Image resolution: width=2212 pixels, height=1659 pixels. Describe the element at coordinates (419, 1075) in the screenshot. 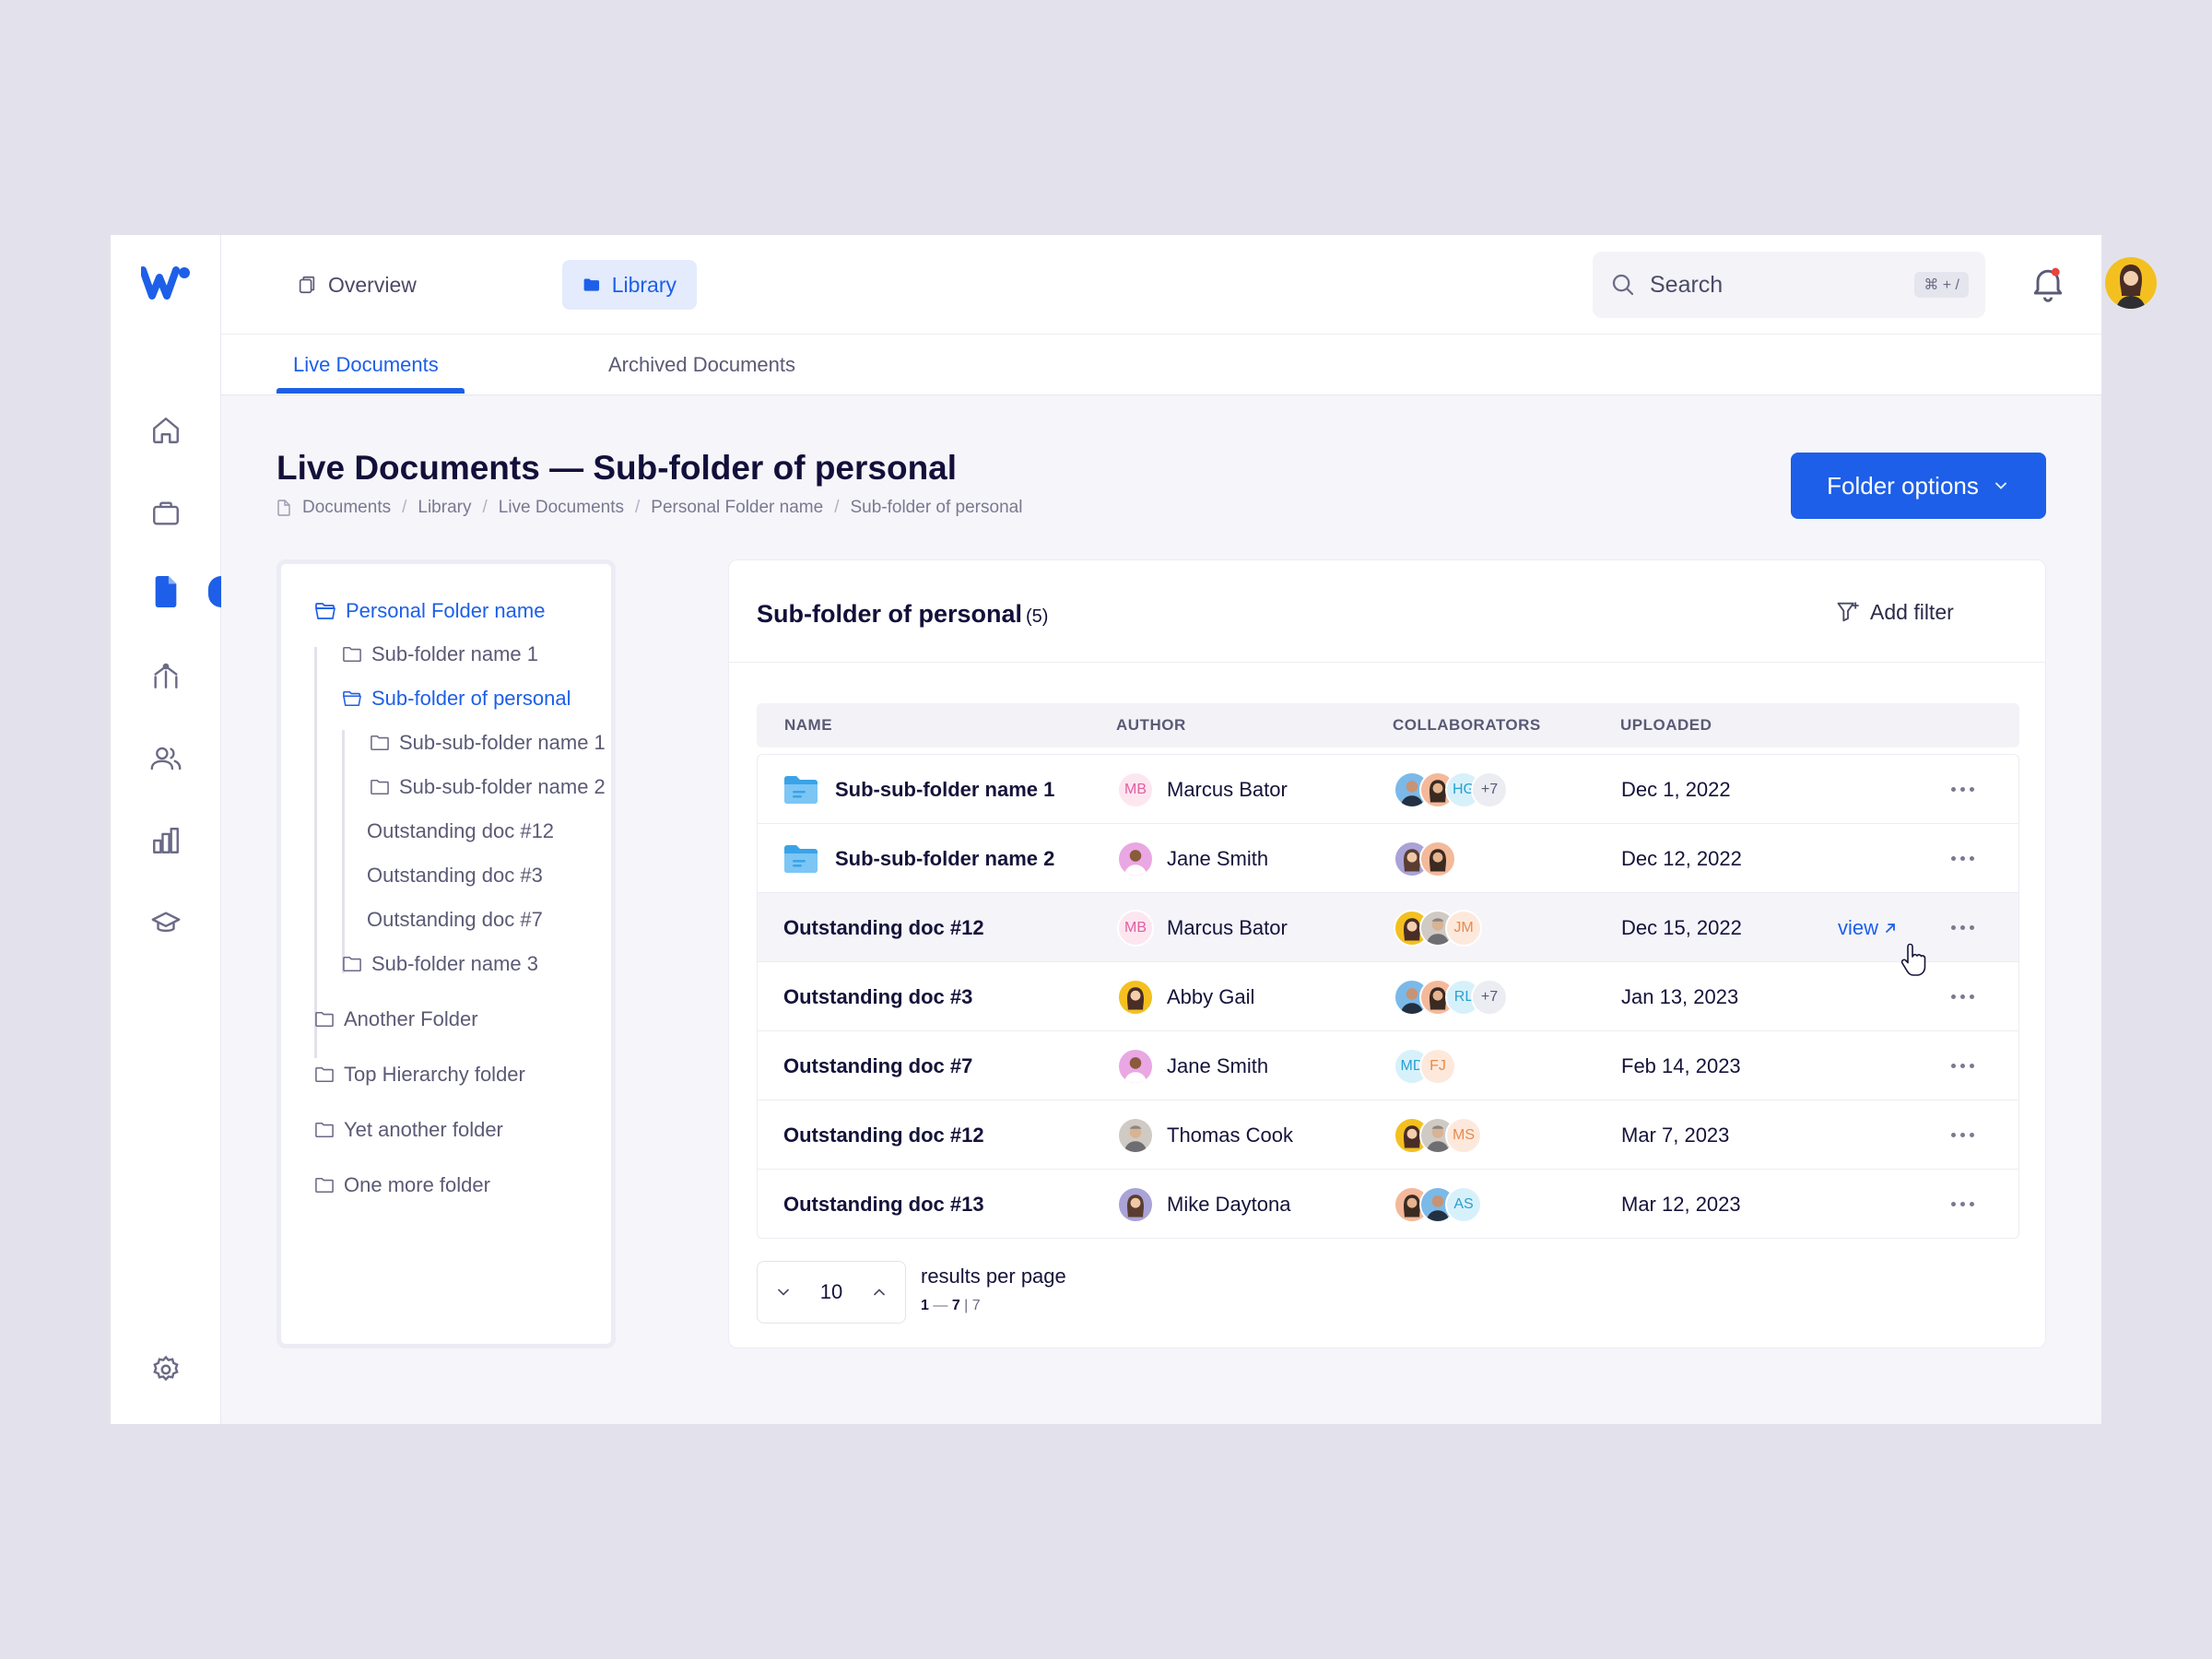

I see `tree-item-folder: Top Hierarchy folder` at that location.